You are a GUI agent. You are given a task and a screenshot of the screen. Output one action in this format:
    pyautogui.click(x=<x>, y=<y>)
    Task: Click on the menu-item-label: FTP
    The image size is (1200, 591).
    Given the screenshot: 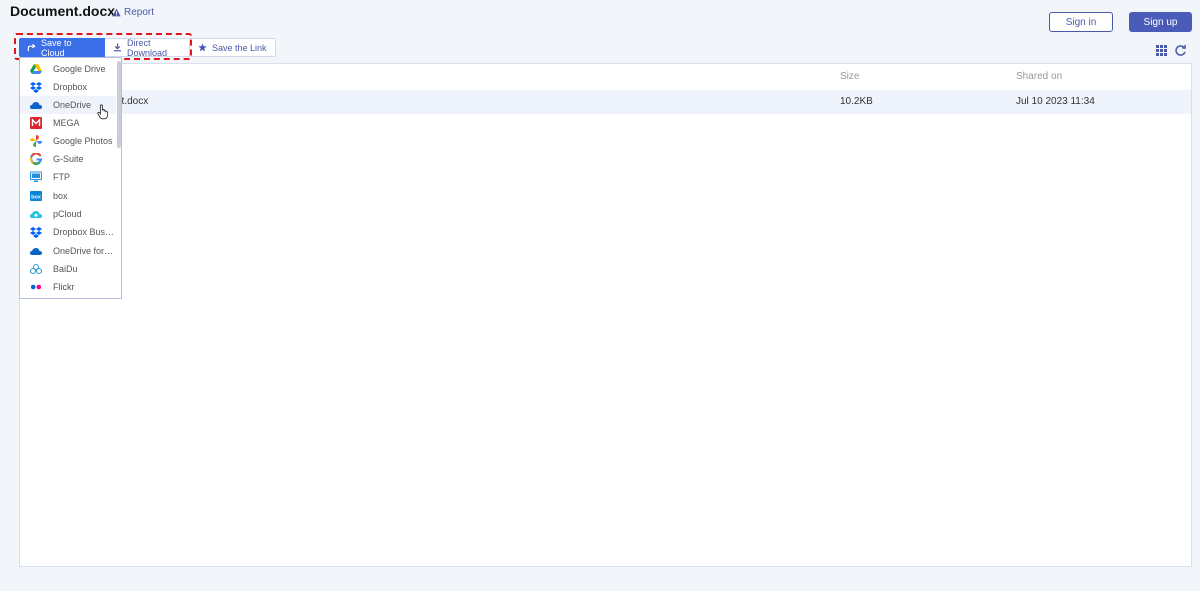 What is the action you would take?
    pyautogui.click(x=61, y=177)
    